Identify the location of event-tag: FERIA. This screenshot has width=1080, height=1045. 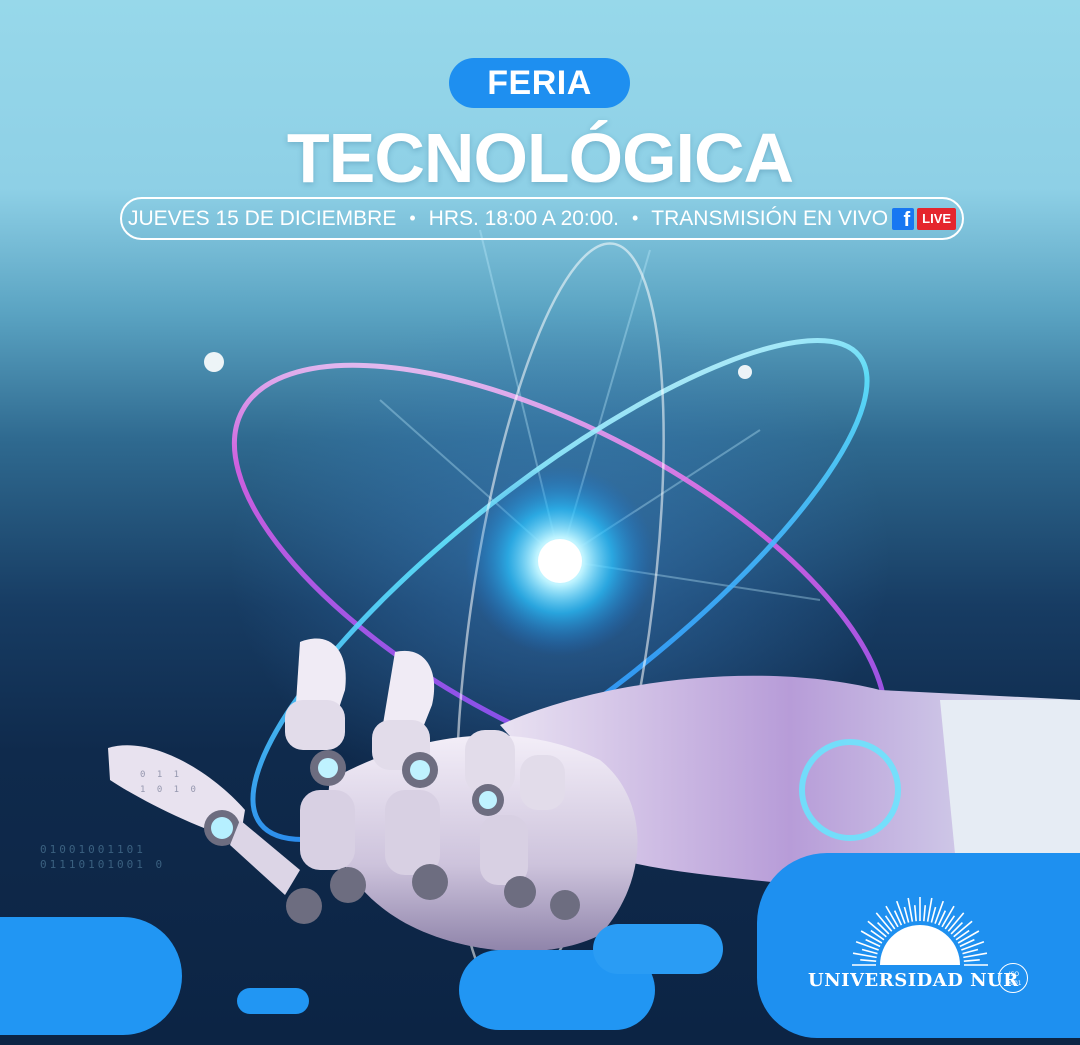
(539, 83).